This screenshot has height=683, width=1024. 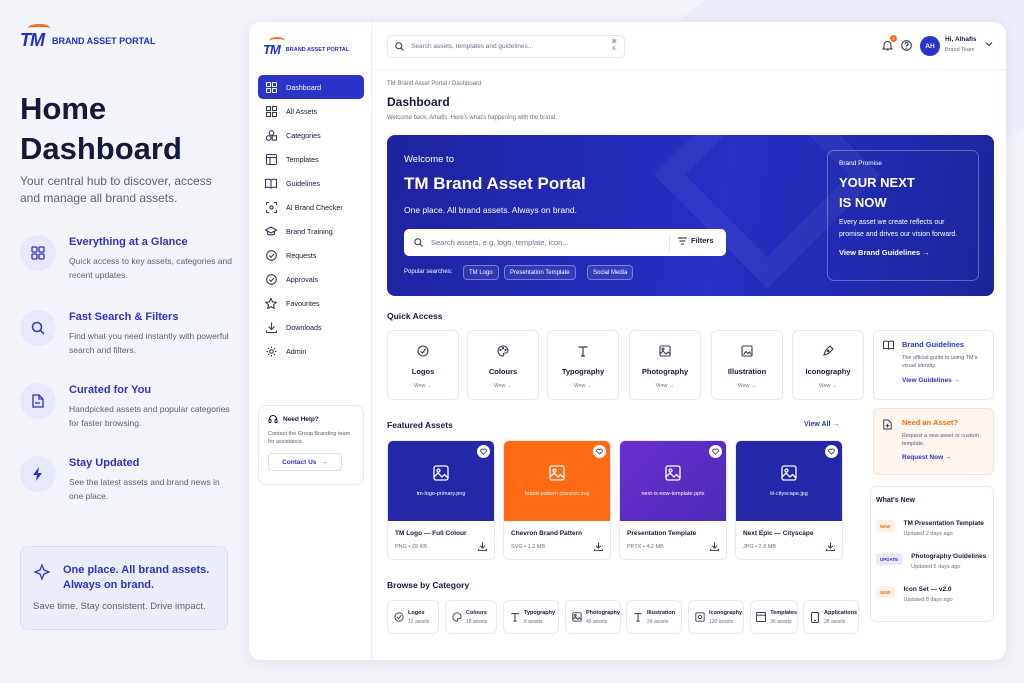 What do you see at coordinates (682, 240) in the screenshot?
I see `filter-icon` at bounding box center [682, 240].